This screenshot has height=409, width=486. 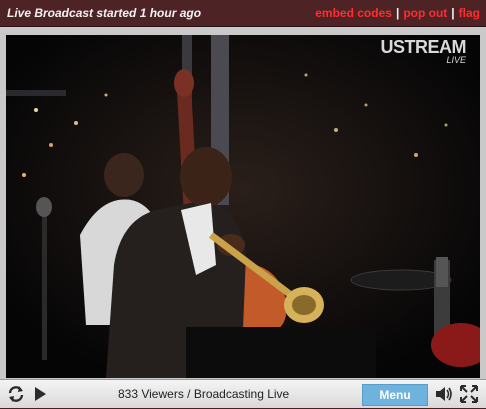 I want to click on embed-codes-link: embed codes, so click(x=353, y=13).